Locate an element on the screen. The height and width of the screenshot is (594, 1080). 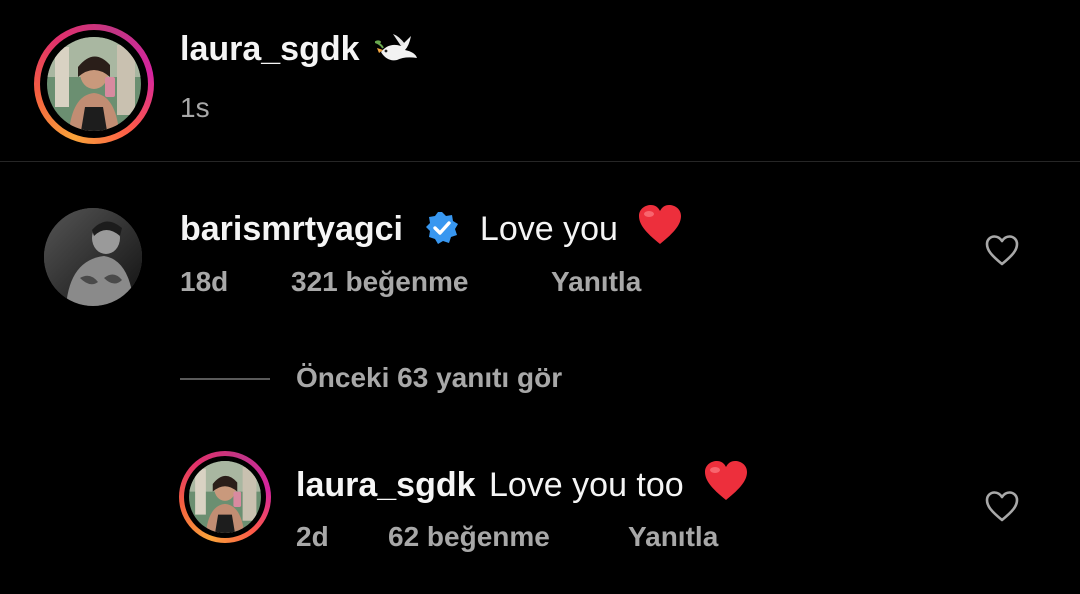
reply-likes: 62 beğenme is located at coordinates (469, 537).